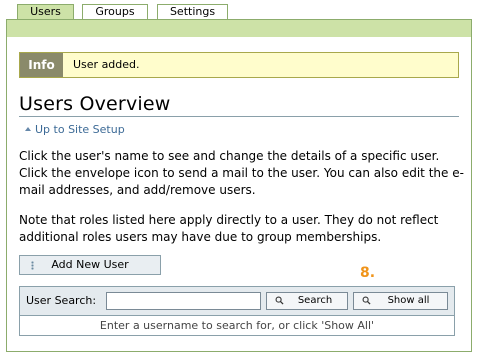 The width and height of the screenshot is (478, 359). What do you see at coordinates (368, 273) in the screenshot?
I see `step-number: 8.` at bounding box center [368, 273].